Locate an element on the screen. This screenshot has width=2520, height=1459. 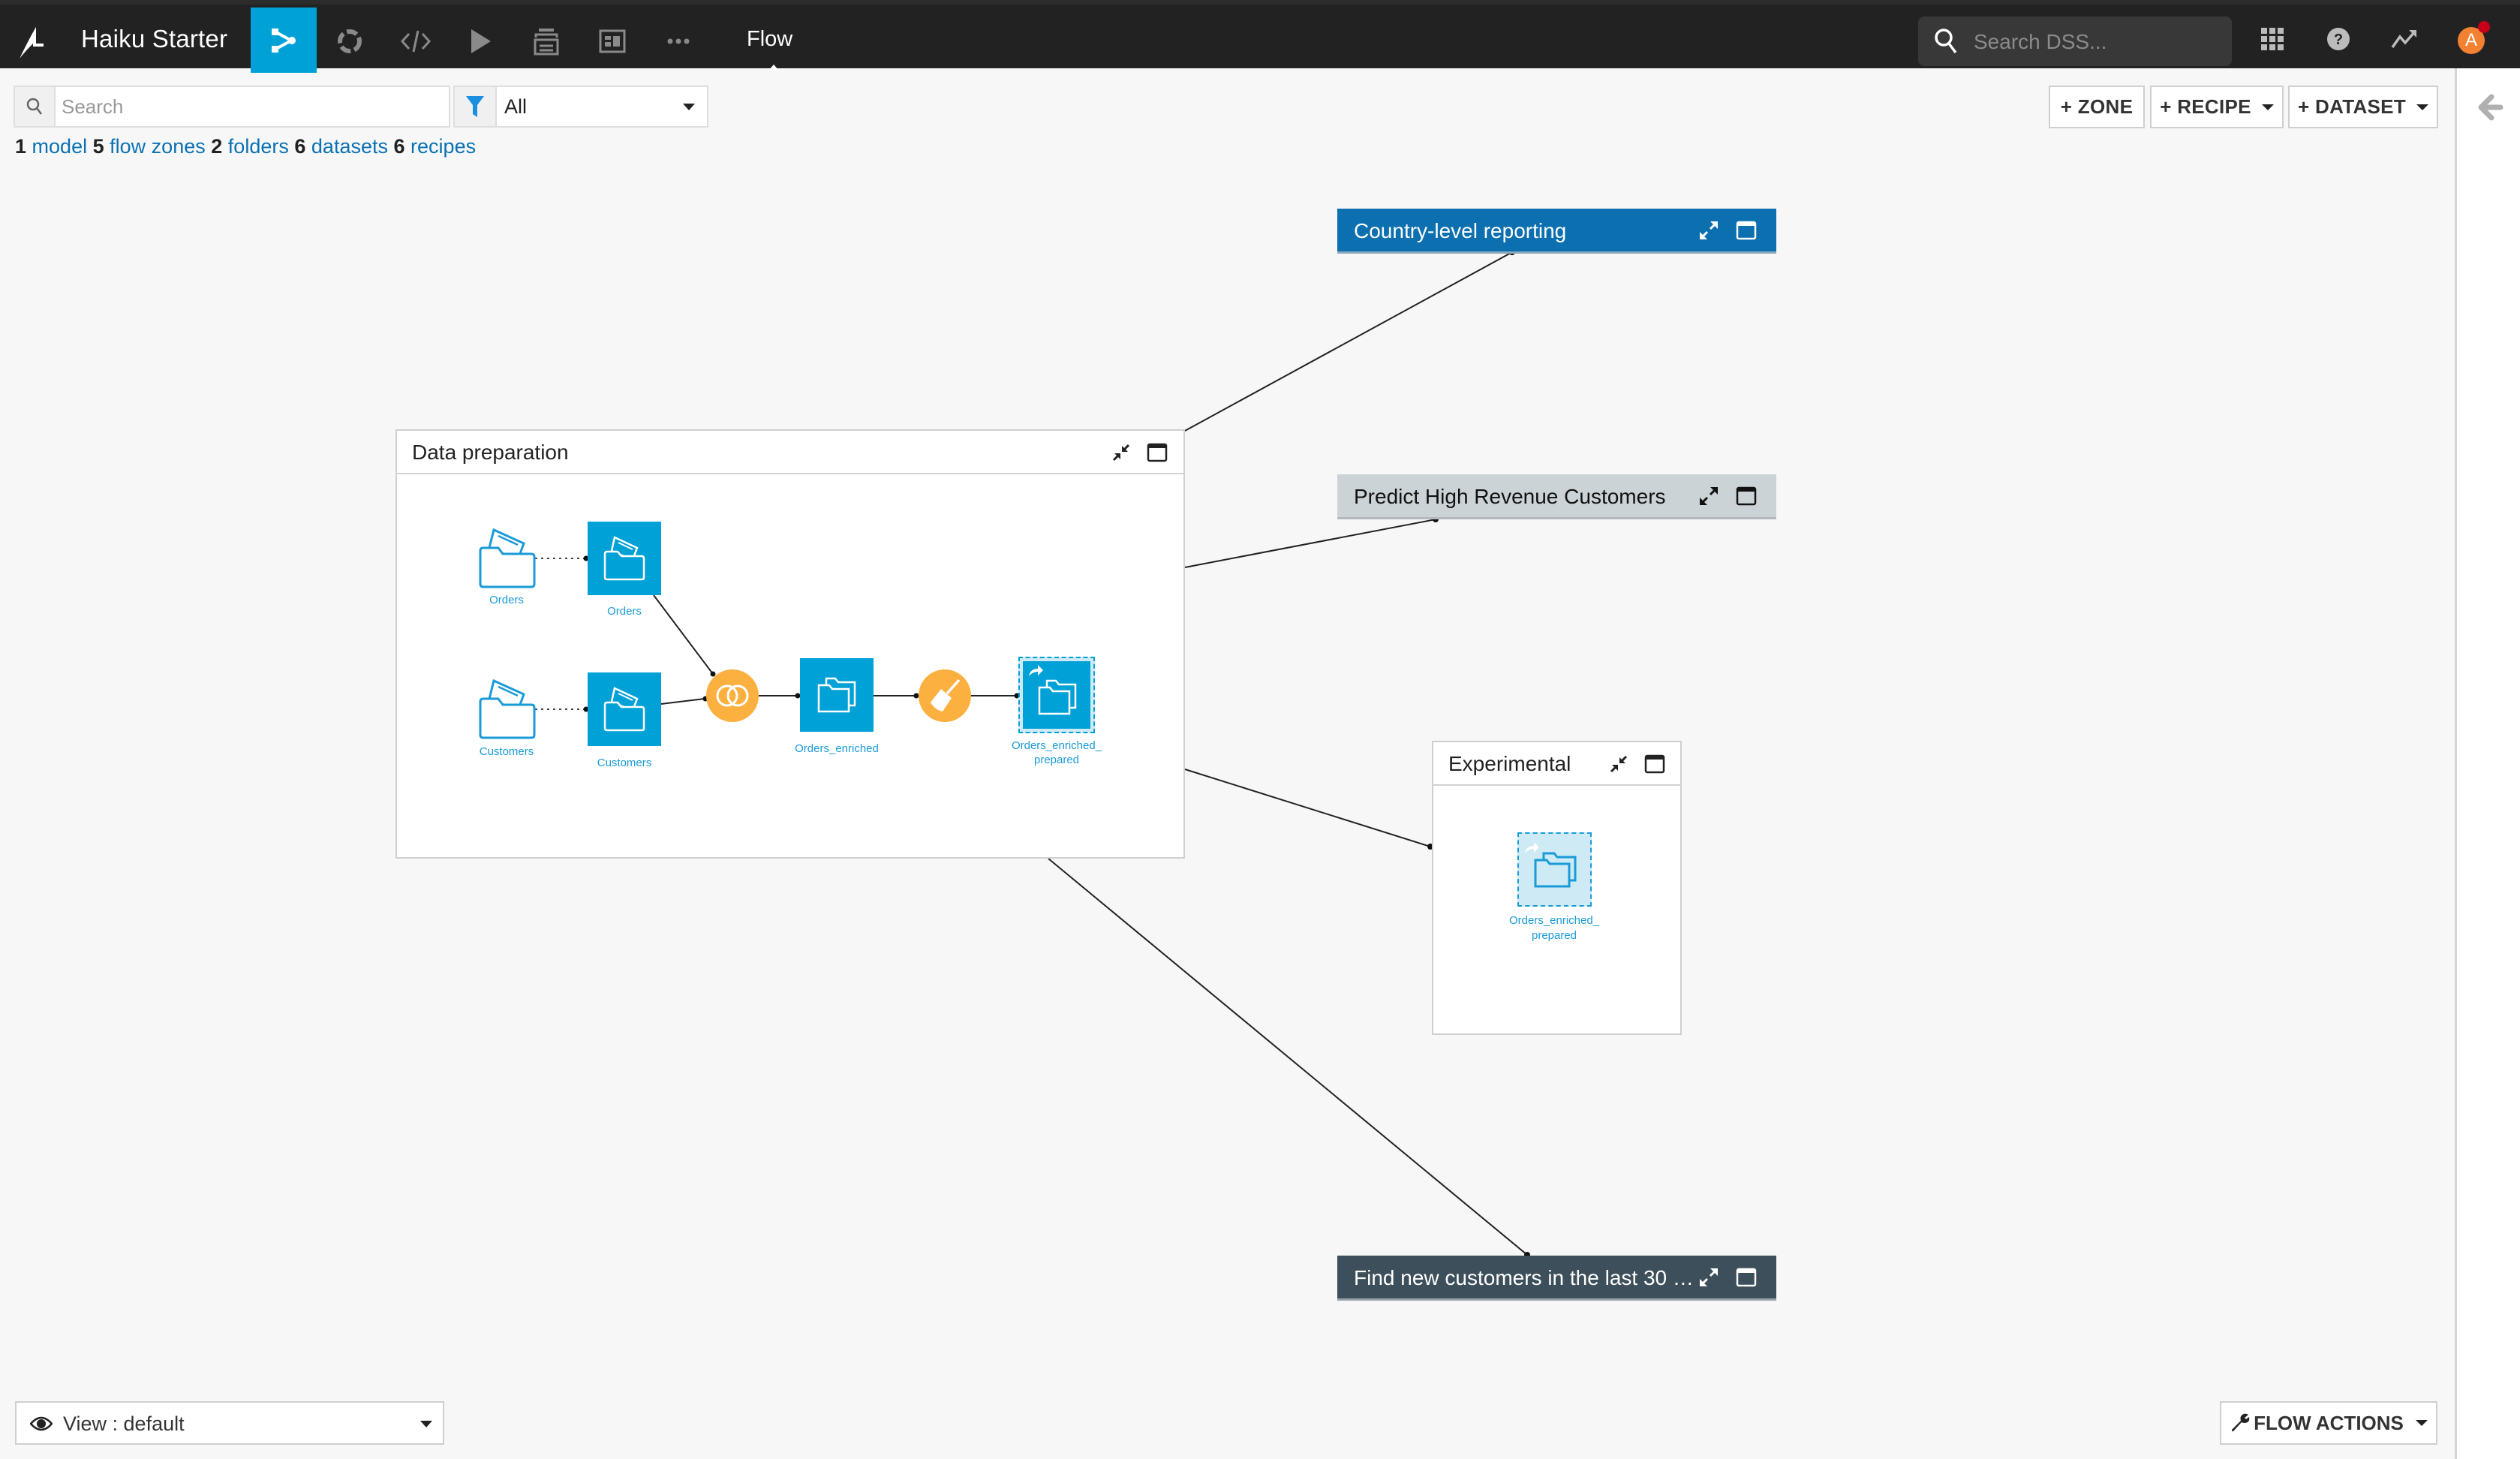
search-icon is located at coordinates (1946, 42).